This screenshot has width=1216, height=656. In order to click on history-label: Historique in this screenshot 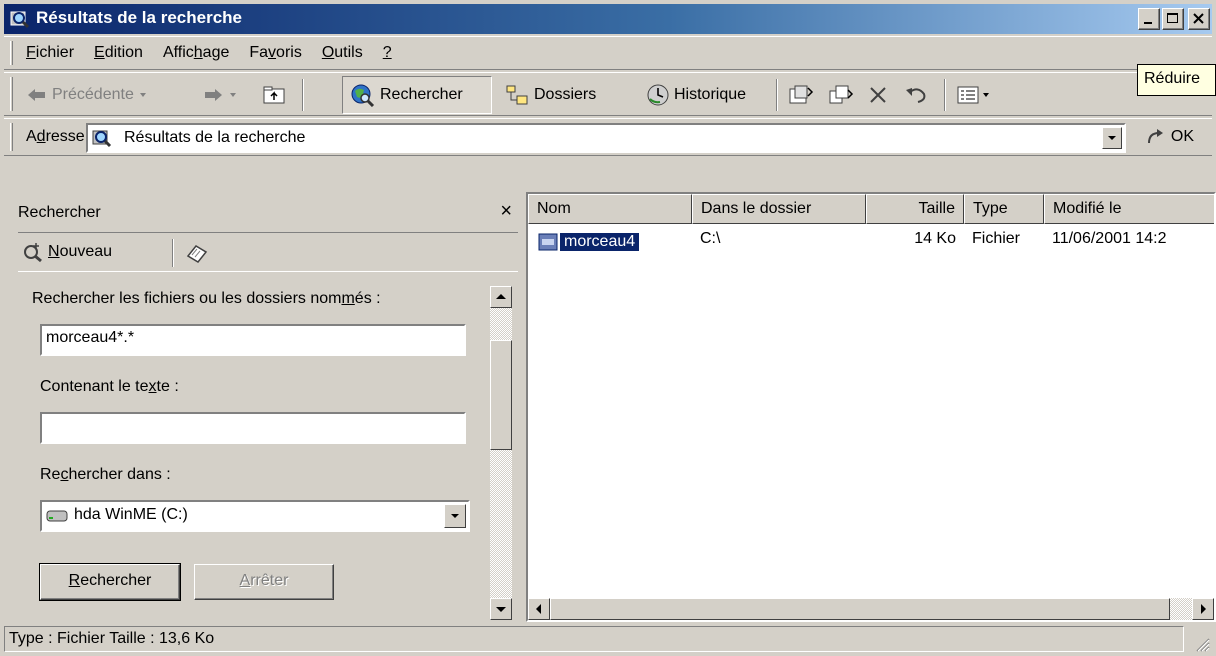, I will do `click(710, 94)`.